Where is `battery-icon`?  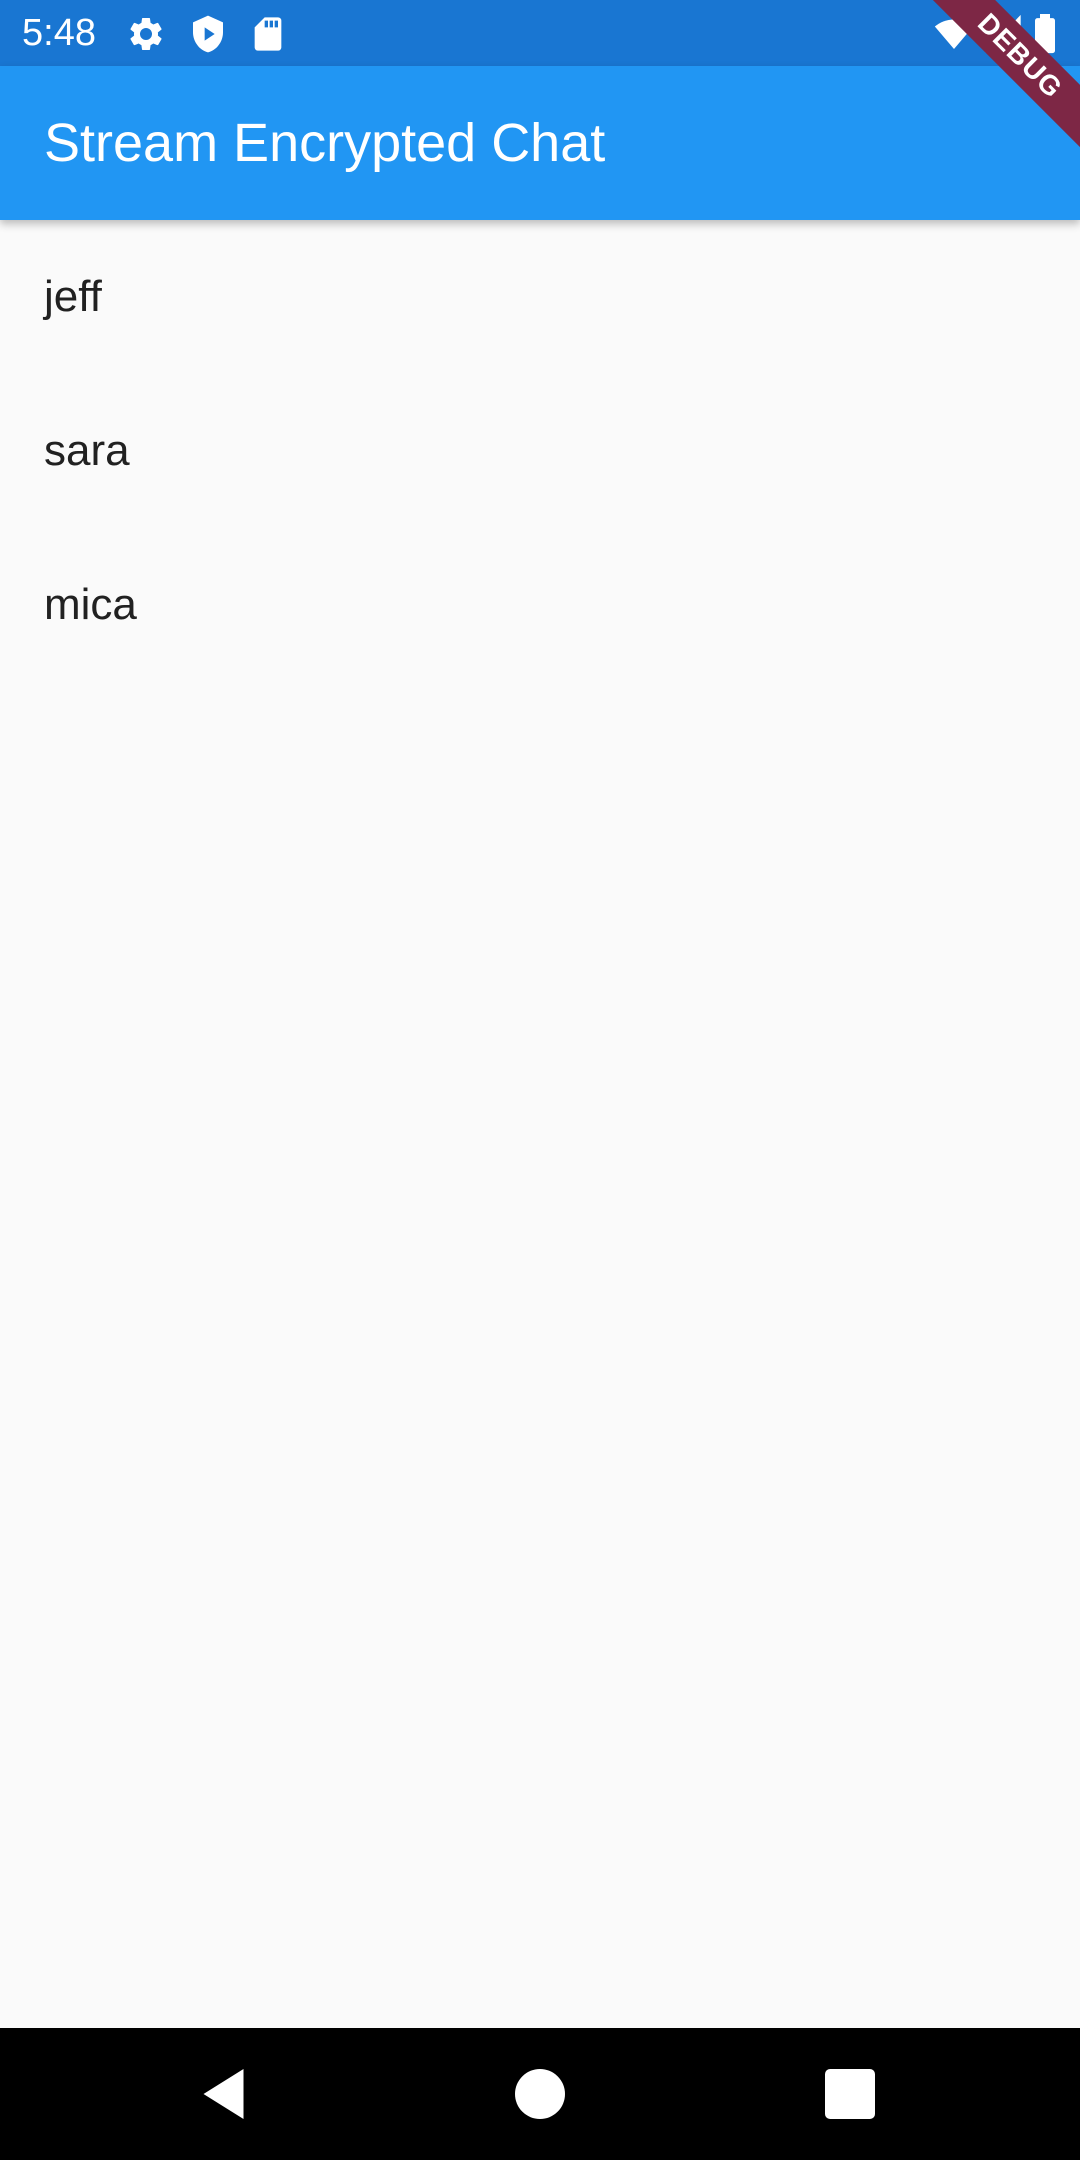
battery-icon is located at coordinates (1045, 34).